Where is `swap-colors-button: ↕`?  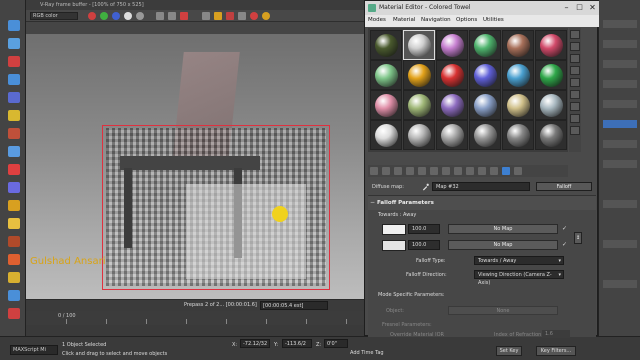 swap-colors-button: ↕ is located at coordinates (578, 238).